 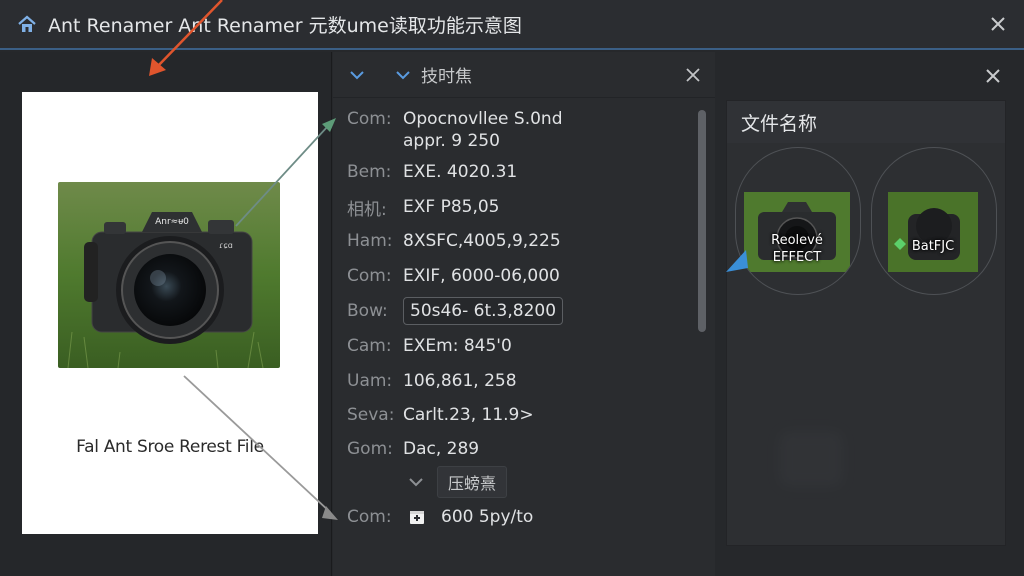 I want to click on metadata-value: Opocnovllee S.0nd appr. 9 250, so click(x=483, y=128).